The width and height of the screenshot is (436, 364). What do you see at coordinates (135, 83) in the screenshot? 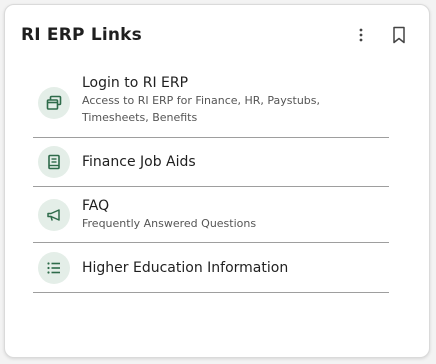
I see `link-title: Login to RI ERP` at bounding box center [135, 83].